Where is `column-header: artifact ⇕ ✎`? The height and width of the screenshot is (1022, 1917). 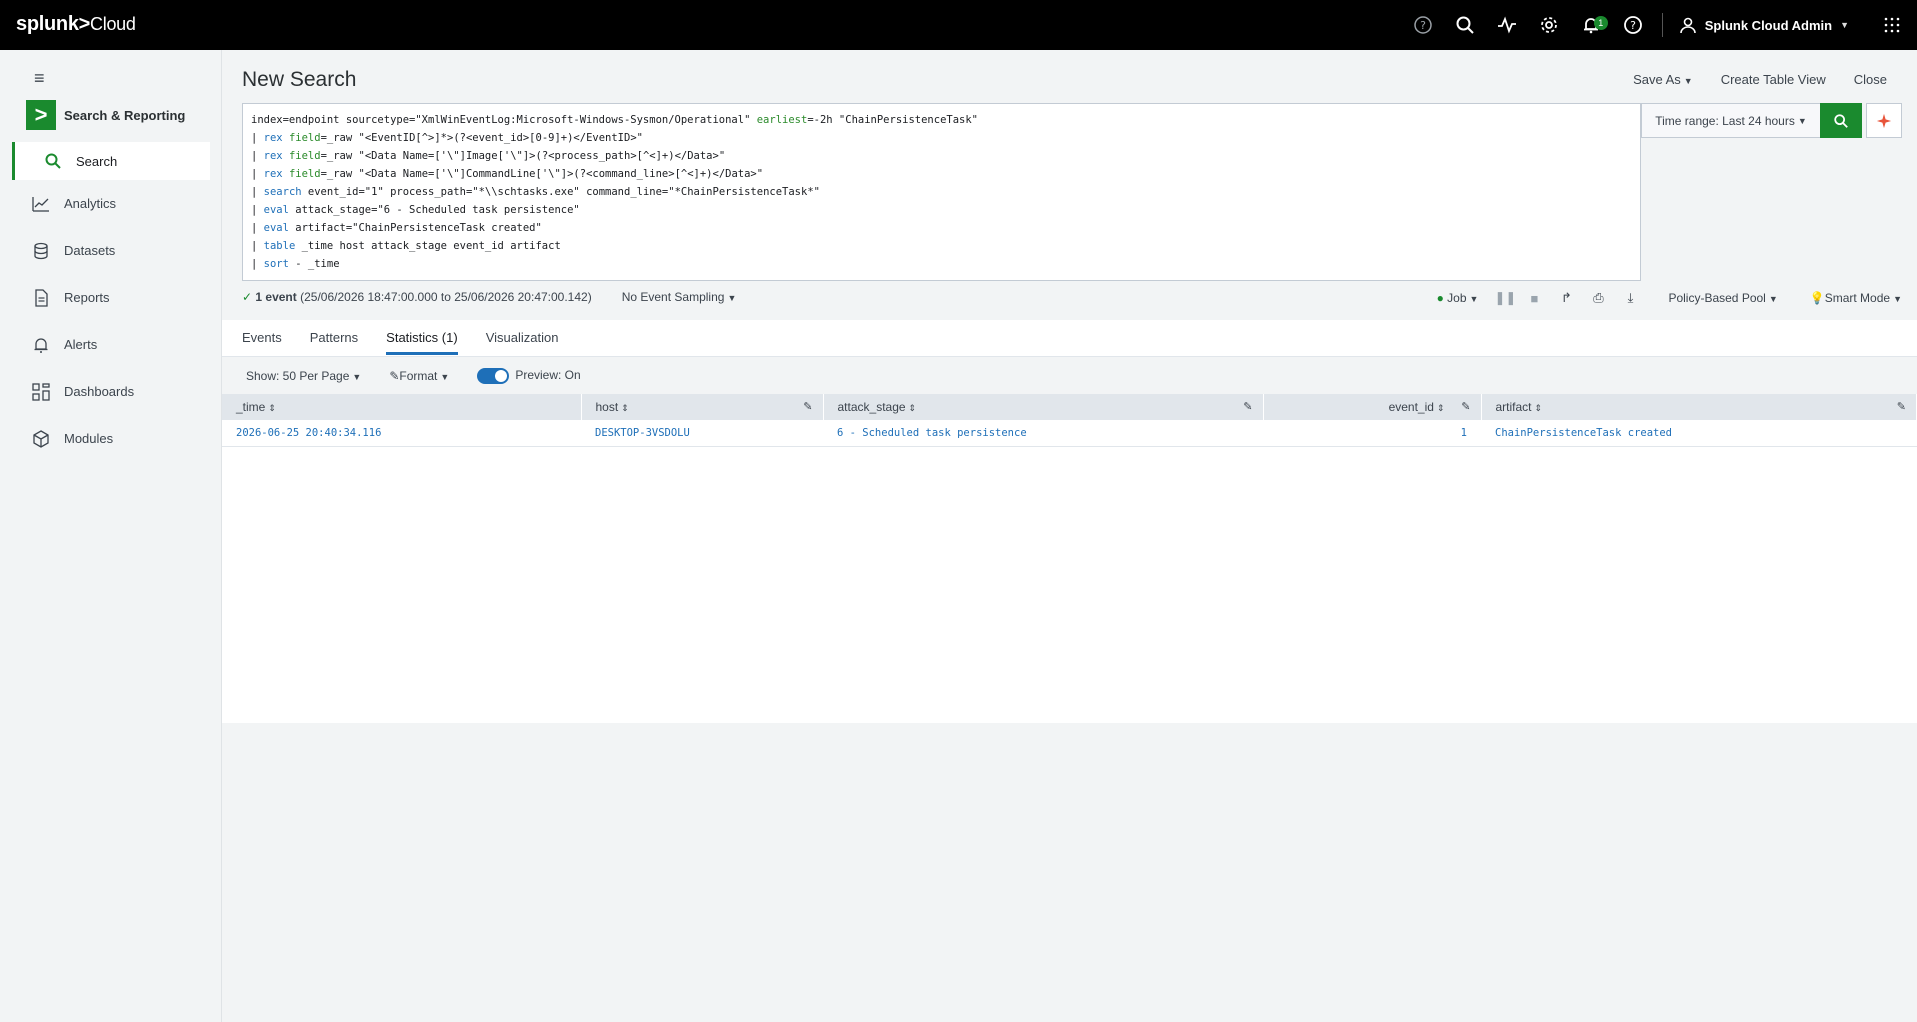 column-header: artifact ⇕ ✎ is located at coordinates (1699, 407).